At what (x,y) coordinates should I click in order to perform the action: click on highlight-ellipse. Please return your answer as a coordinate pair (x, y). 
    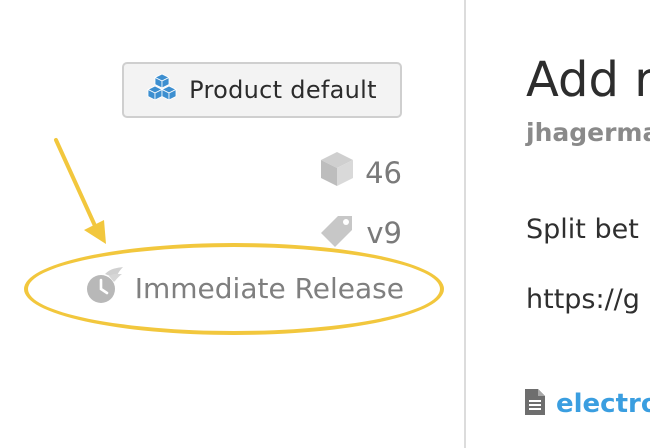
    Looking at the image, I should click on (234, 289).